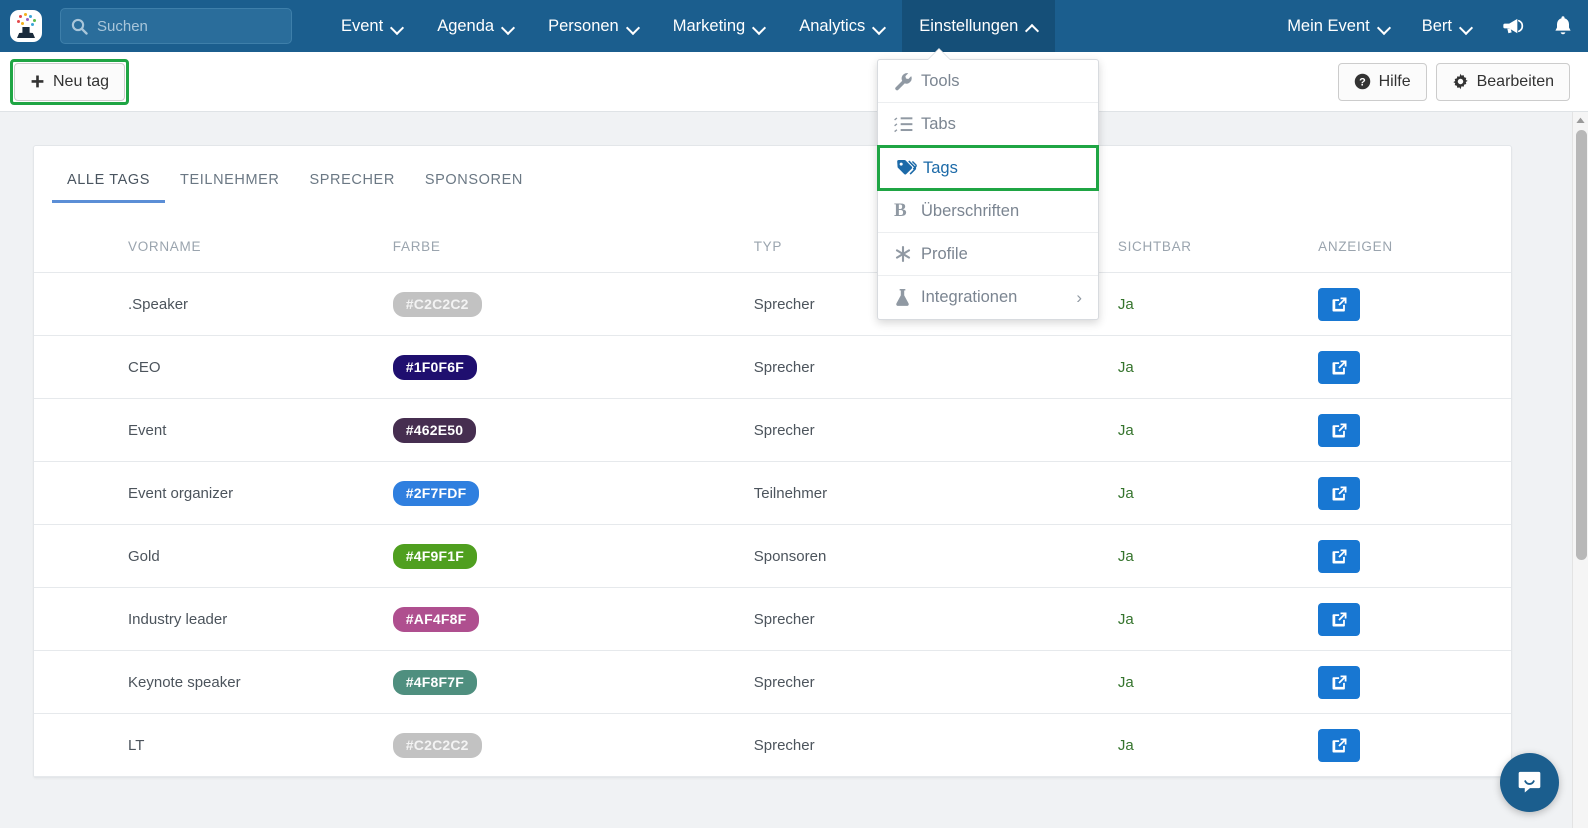  What do you see at coordinates (988, 254) in the screenshot?
I see `menu-item-profile: Profile` at bounding box center [988, 254].